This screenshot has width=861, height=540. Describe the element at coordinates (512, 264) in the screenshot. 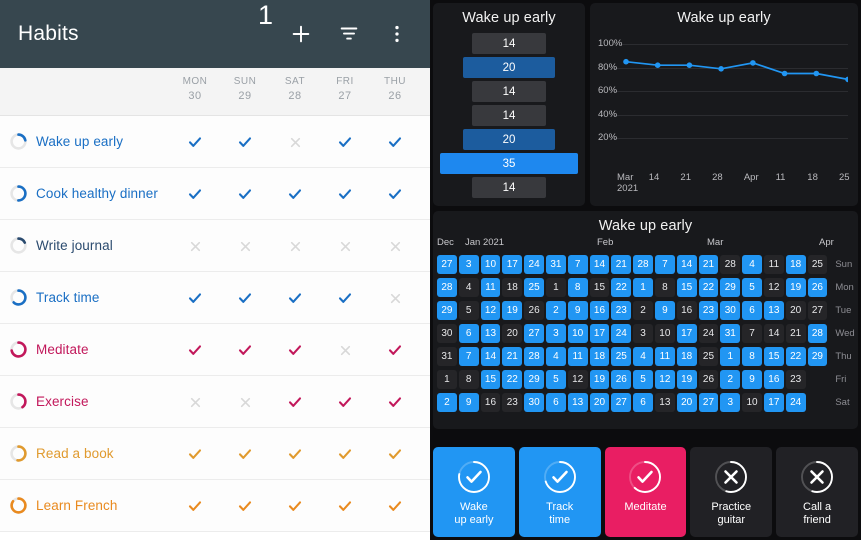

I see `heatmap-cell: 17` at that location.